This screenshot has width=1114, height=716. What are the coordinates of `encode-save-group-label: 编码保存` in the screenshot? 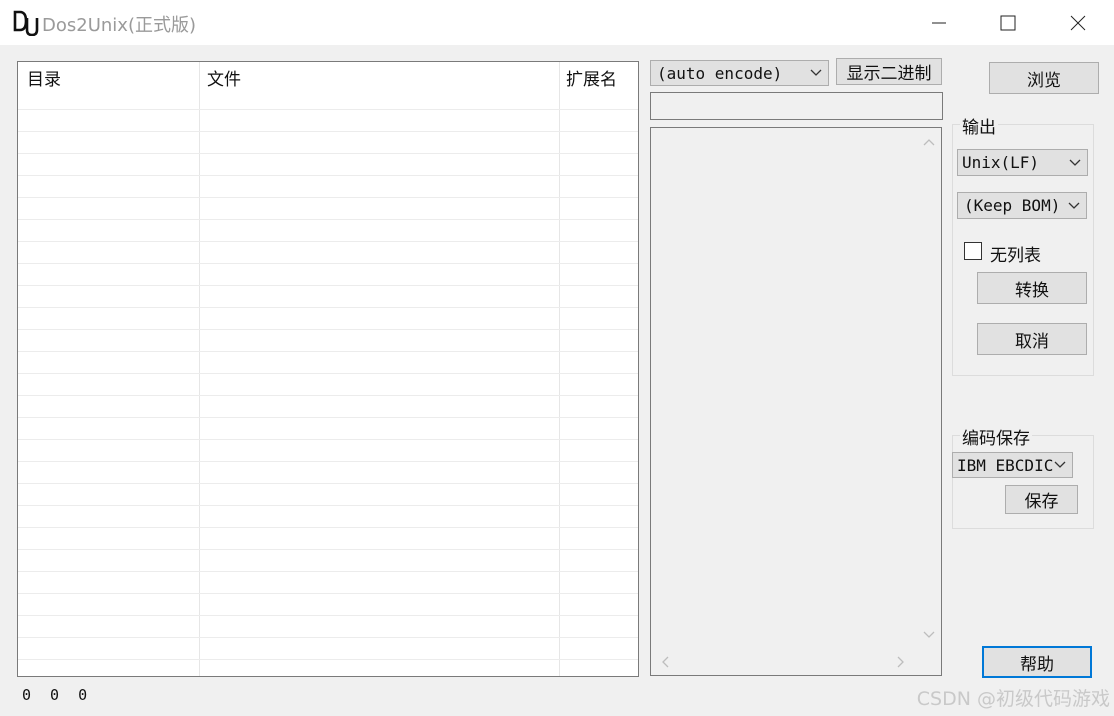 It's located at (996, 436).